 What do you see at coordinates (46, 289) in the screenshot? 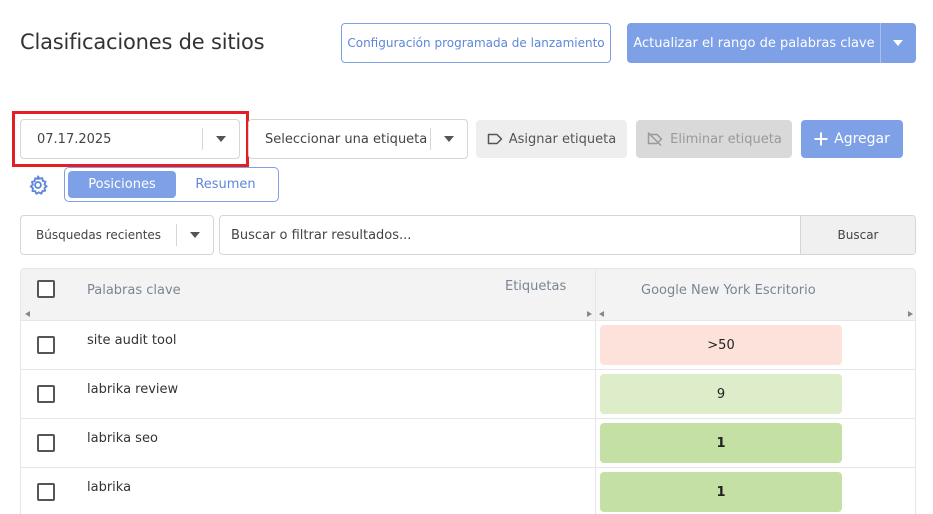
I see `select-all-checkbox` at bounding box center [46, 289].